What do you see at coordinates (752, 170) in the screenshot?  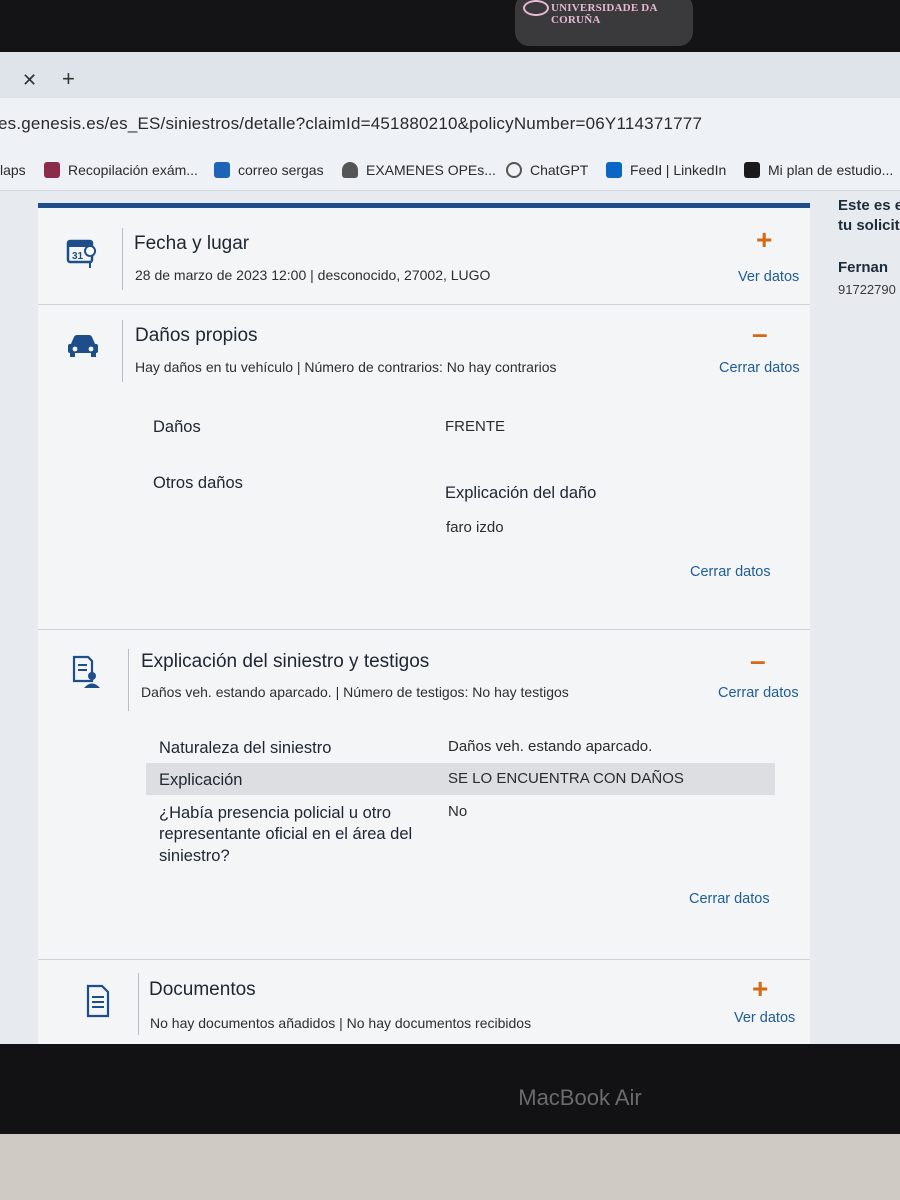 I see `g-icon` at bounding box center [752, 170].